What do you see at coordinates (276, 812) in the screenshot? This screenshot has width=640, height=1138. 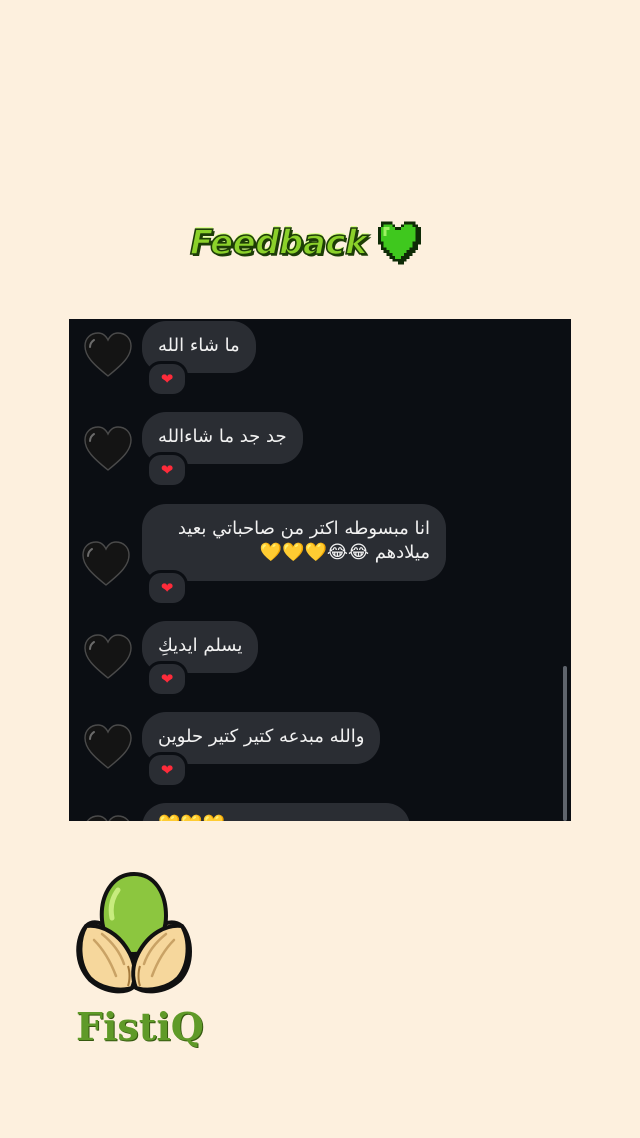 I see `message-bubble: 💛💛💛` at bounding box center [276, 812].